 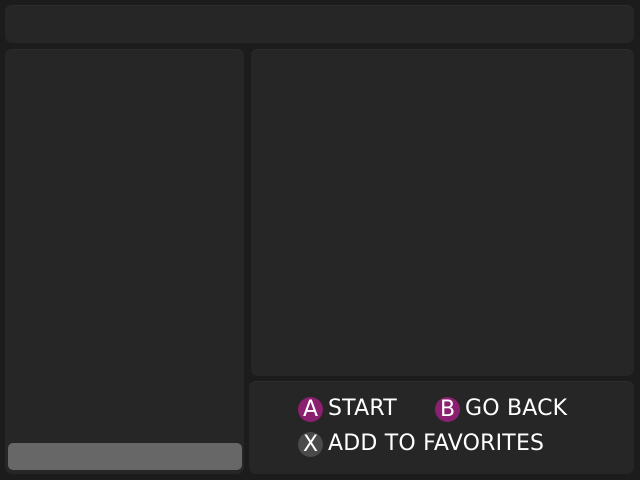 I want to click on add-to-favorites-control: X ADD TO FAVORITES, so click(x=421, y=444).